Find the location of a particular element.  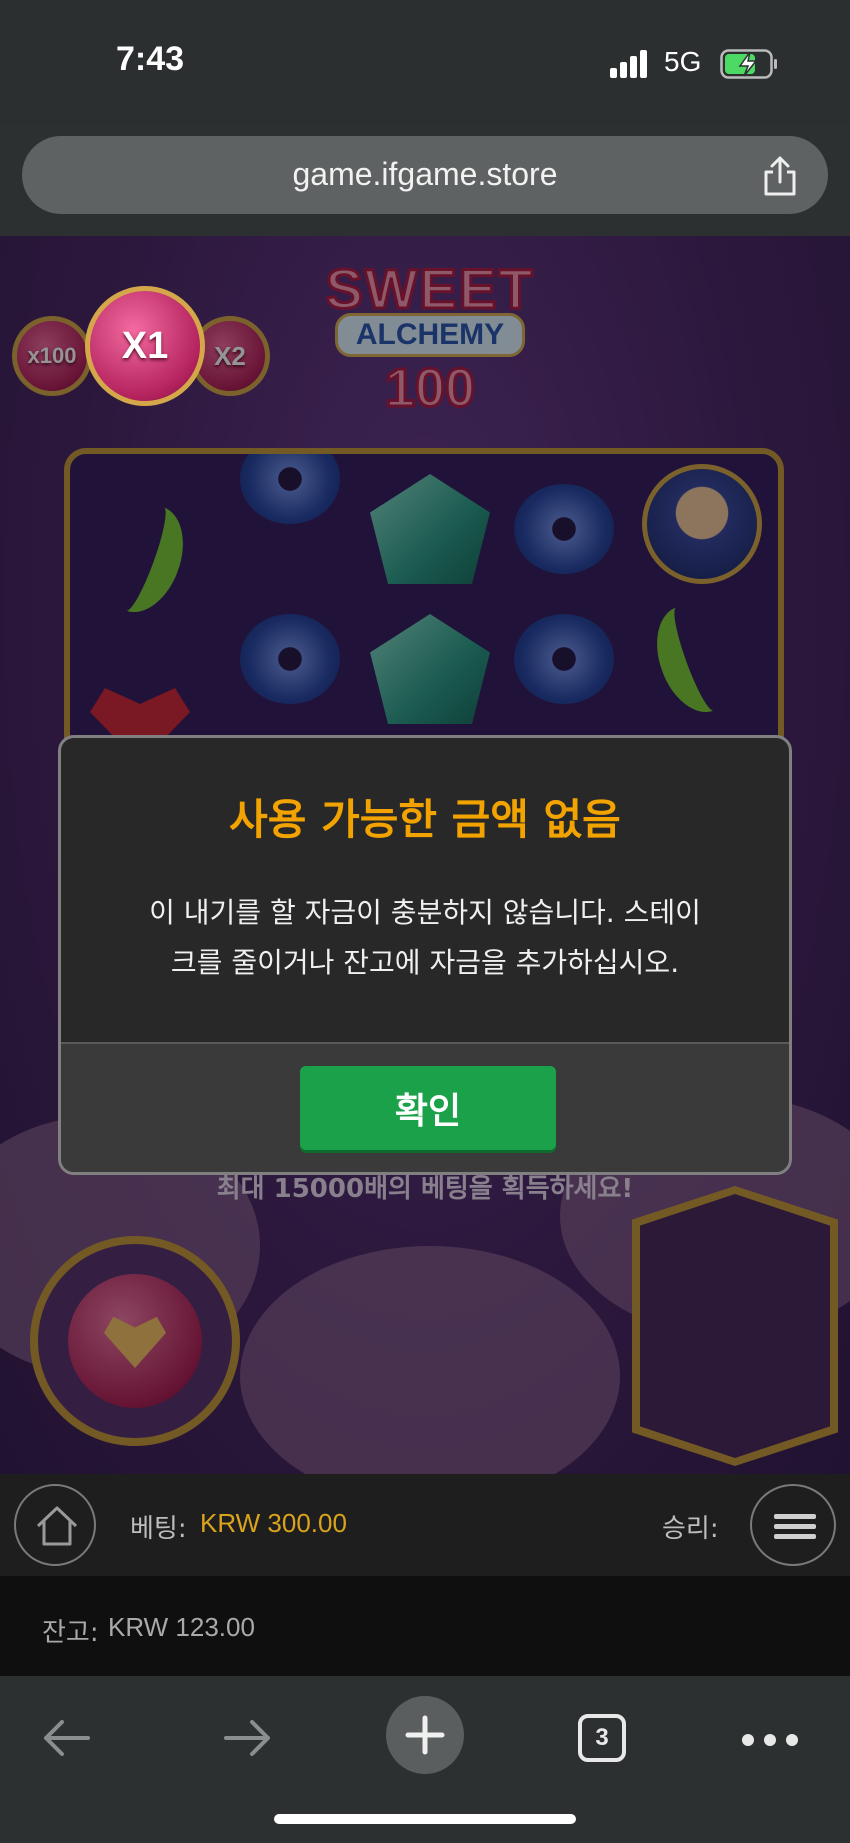

dialog-footer: 확인 is located at coordinates (425, 1107).